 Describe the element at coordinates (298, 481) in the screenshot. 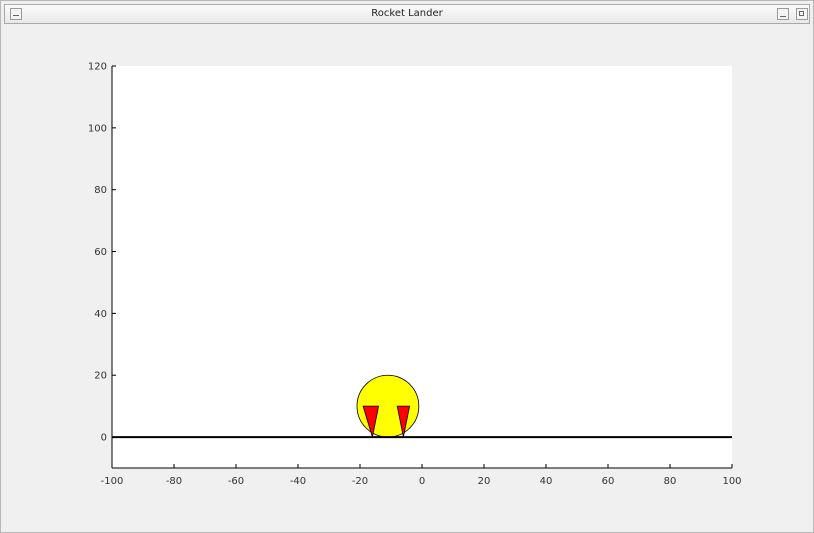

I see `x-tick-label: -40` at that location.